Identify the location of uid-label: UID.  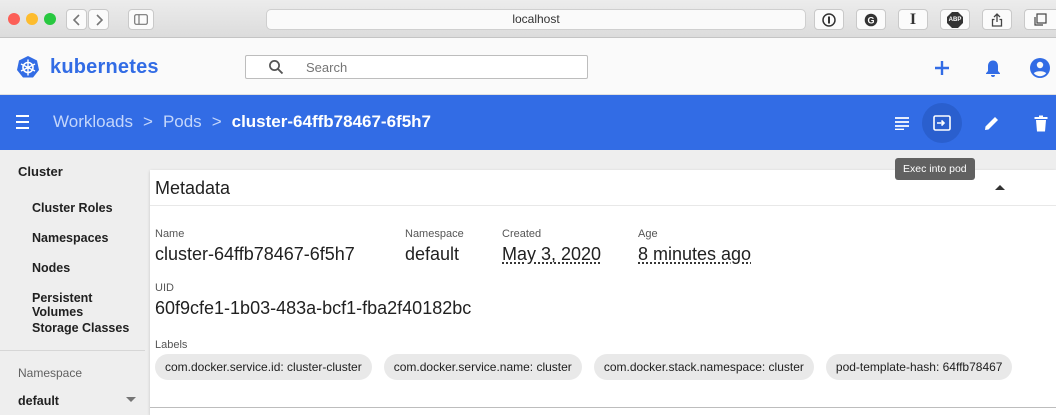
(313, 288).